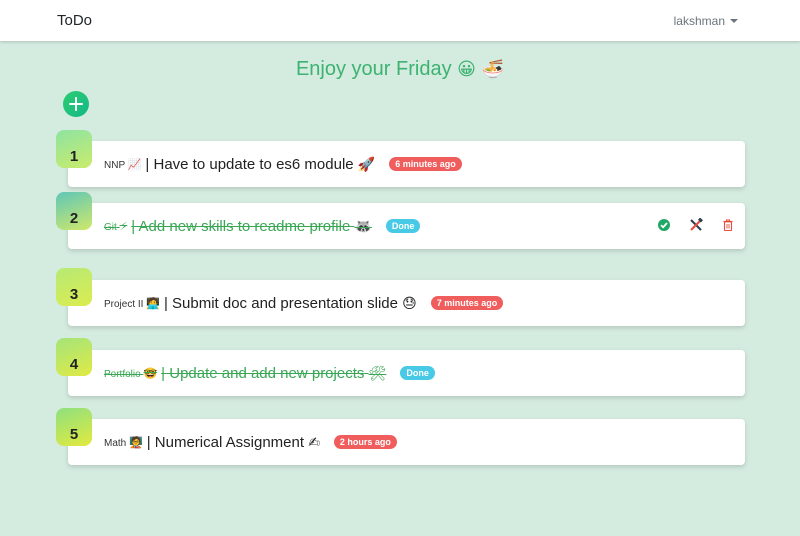 This screenshot has width=800, height=536. What do you see at coordinates (373, 69) in the screenshot?
I see `greeting-text: Enjoy your Friday` at bounding box center [373, 69].